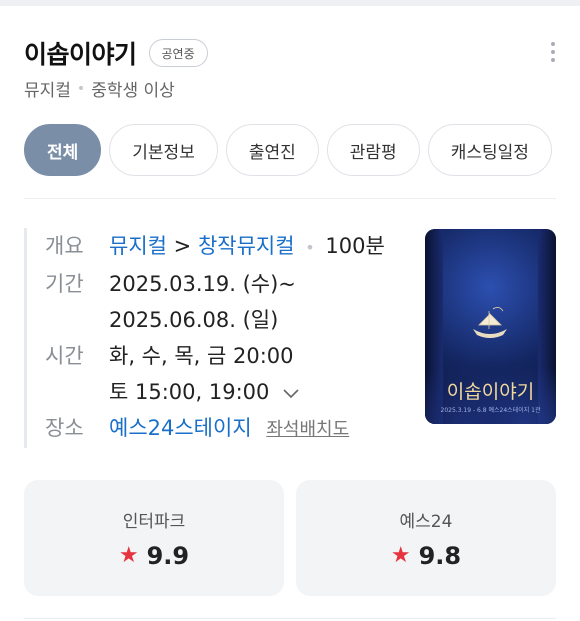  I want to click on rating-source: 인터파크, so click(154, 521).